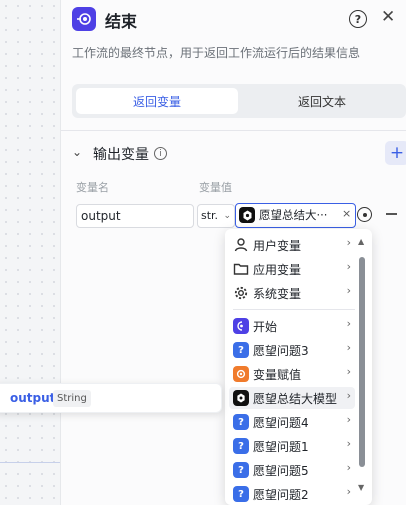 The width and height of the screenshot is (406, 505). Describe the element at coordinates (292, 374) in the screenshot. I see `dropdown-item-assign: 变量赋值 ›` at that location.